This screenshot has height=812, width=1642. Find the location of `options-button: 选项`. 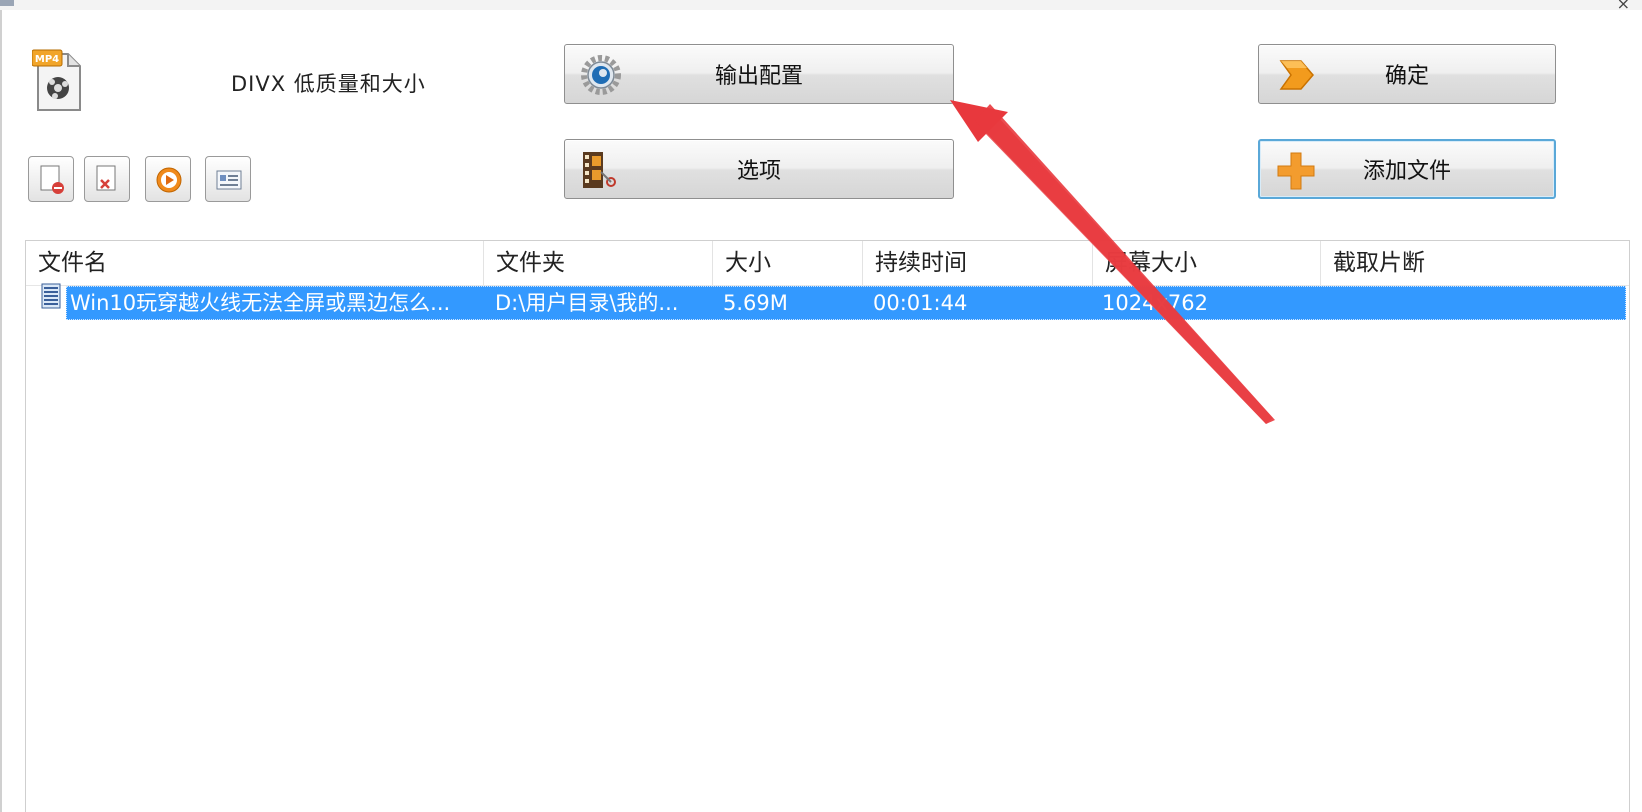

options-button: 选项 is located at coordinates (759, 169).